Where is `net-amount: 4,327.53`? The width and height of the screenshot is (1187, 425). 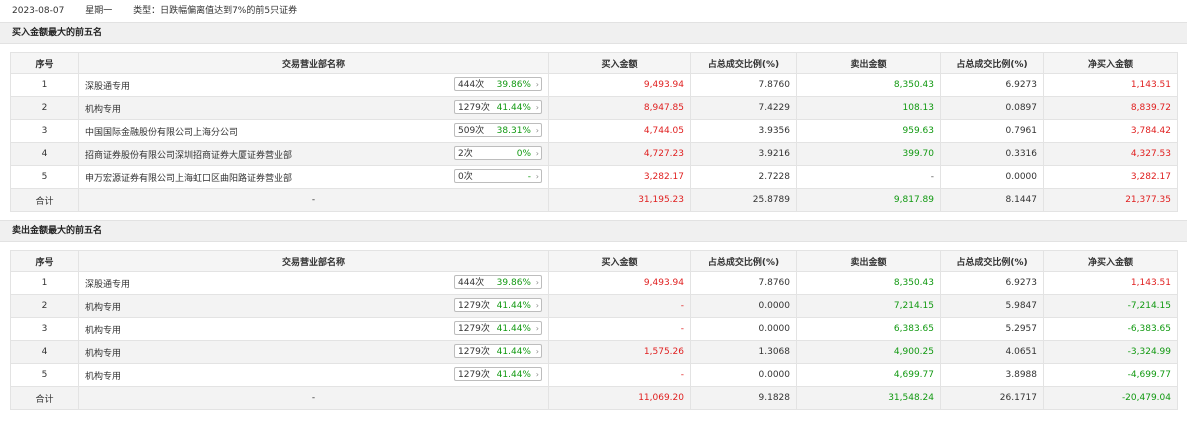 net-amount: 4,327.53 is located at coordinates (1110, 154).